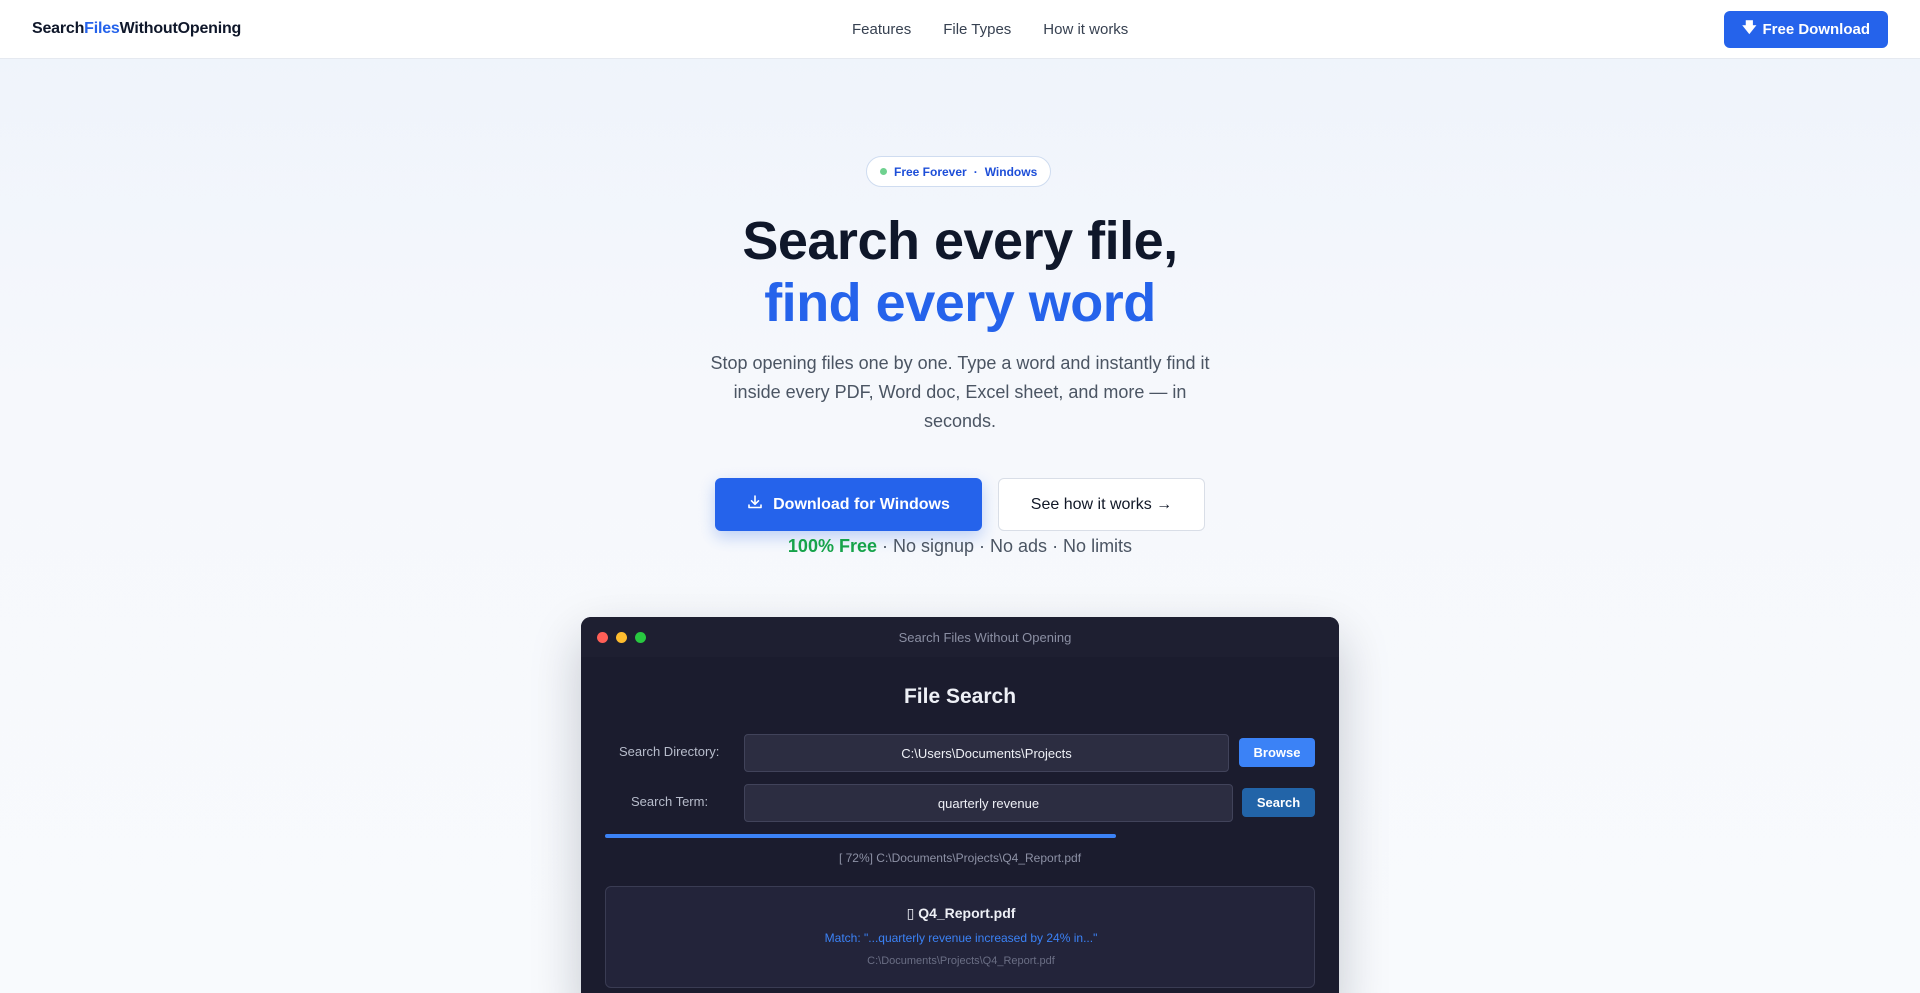 Image resolution: width=1920 pixels, height=993 pixels. What do you see at coordinates (960, 696) in the screenshot?
I see `app-heading: File Search` at bounding box center [960, 696].